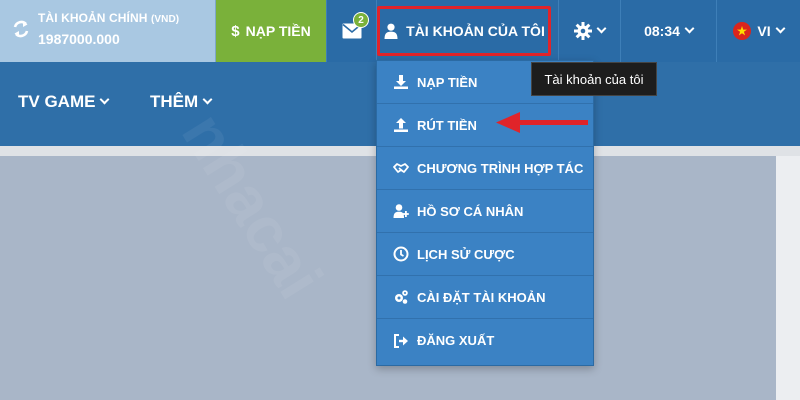 This screenshot has height=400, width=800. Describe the element at coordinates (401, 125) in the screenshot. I see `upload-icon` at that location.